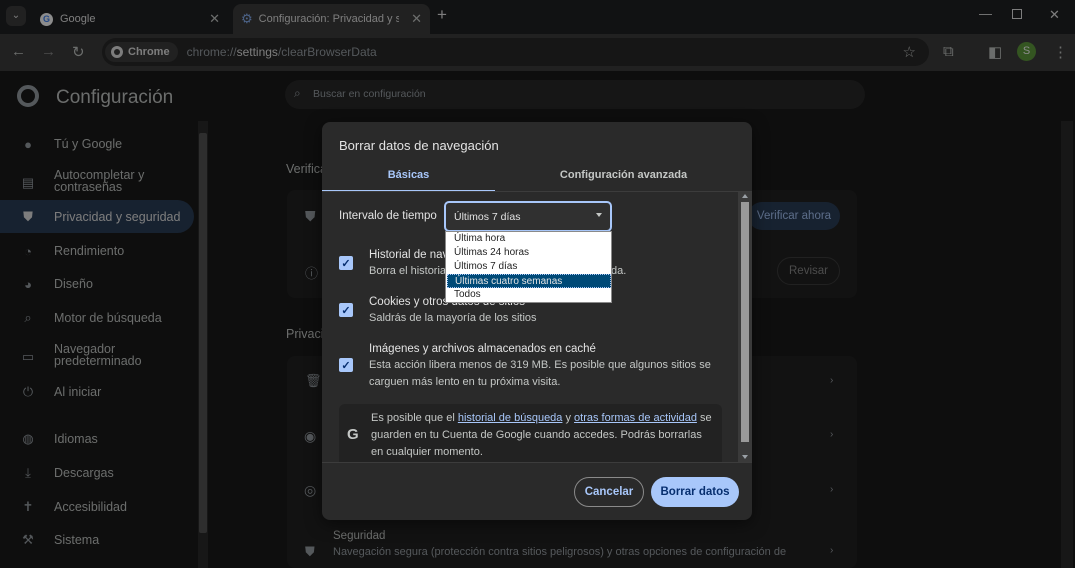 The image size is (1075, 568). Describe the element at coordinates (529, 253) in the screenshot. I see `dropdown-option: Últimas 24 horas` at that location.